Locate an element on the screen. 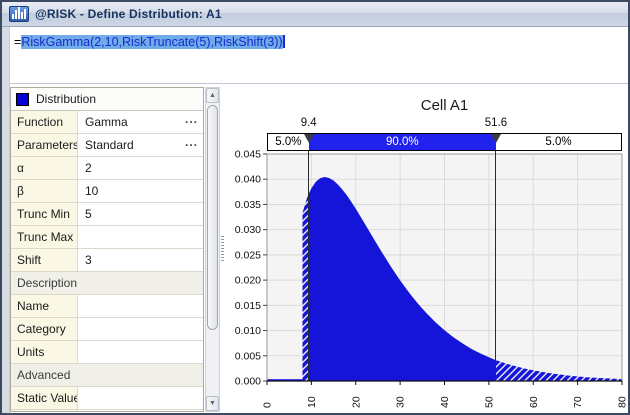 The image size is (630, 415). text-caret is located at coordinates (283, 41).